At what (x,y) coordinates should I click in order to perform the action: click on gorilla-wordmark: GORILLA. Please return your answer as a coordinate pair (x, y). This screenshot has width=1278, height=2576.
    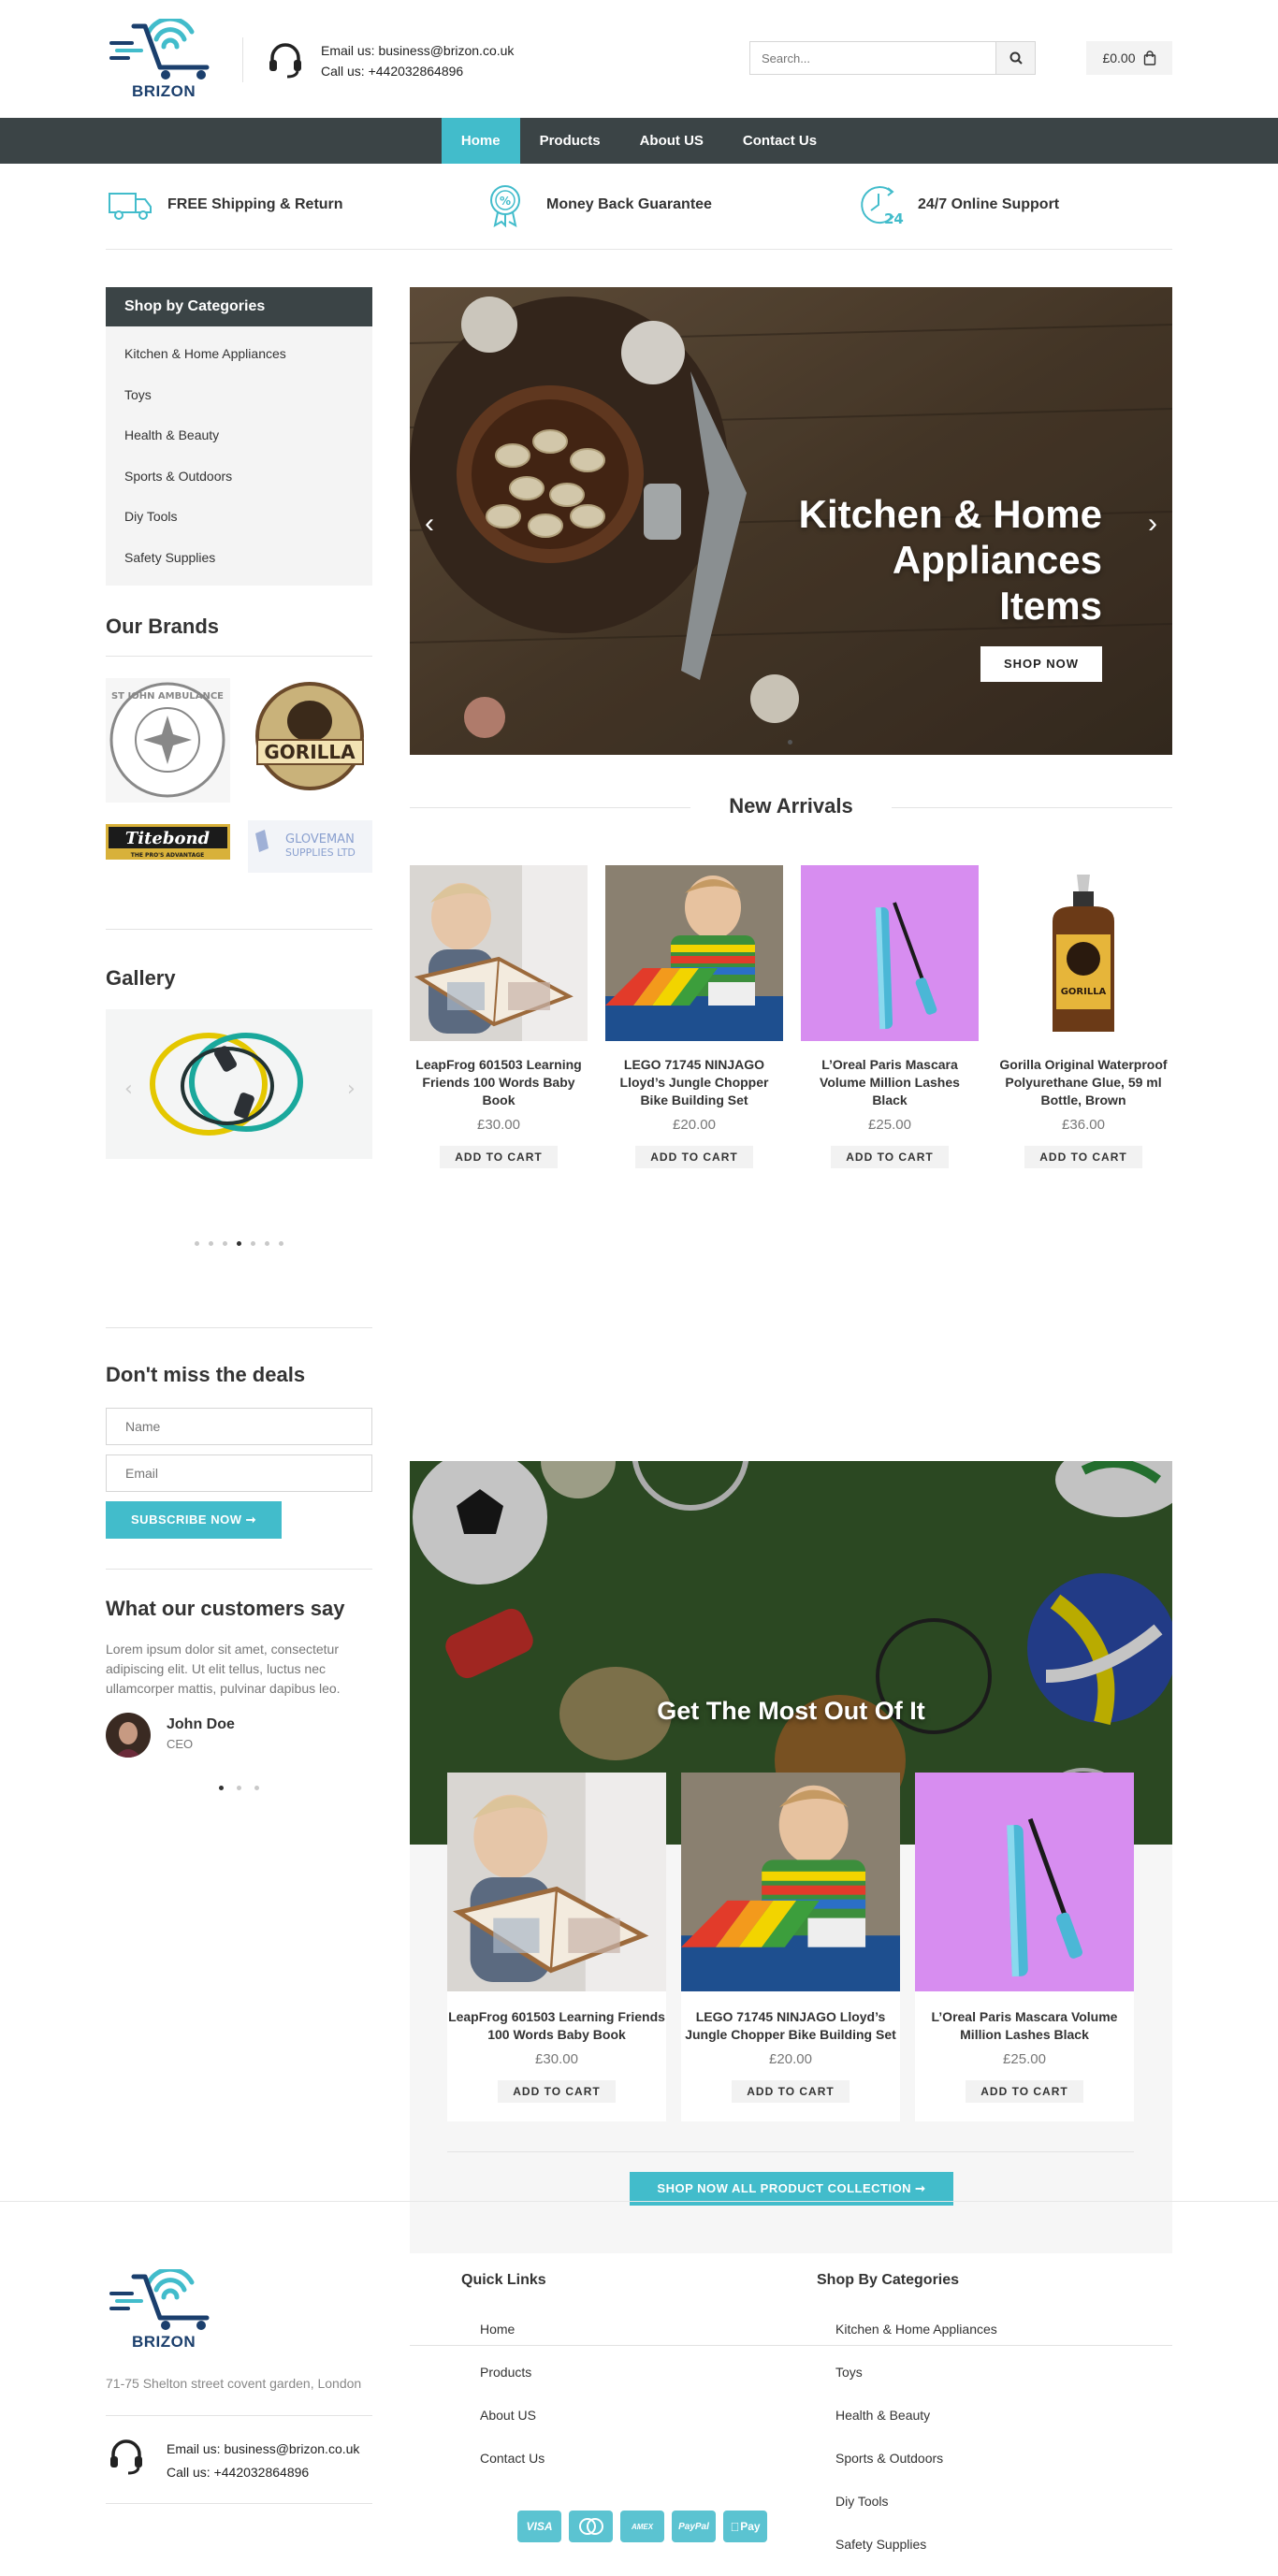
    Looking at the image, I should click on (310, 752).